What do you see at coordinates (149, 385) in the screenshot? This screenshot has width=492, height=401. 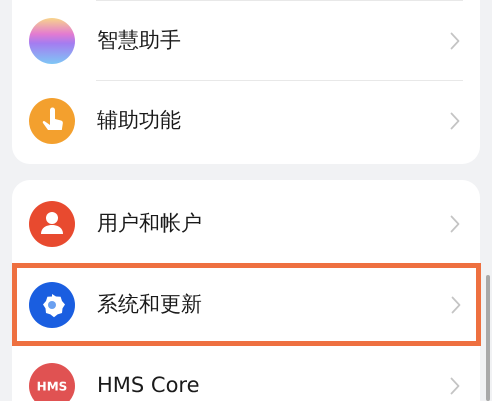 I see `item-label: HMS Core` at bounding box center [149, 385].